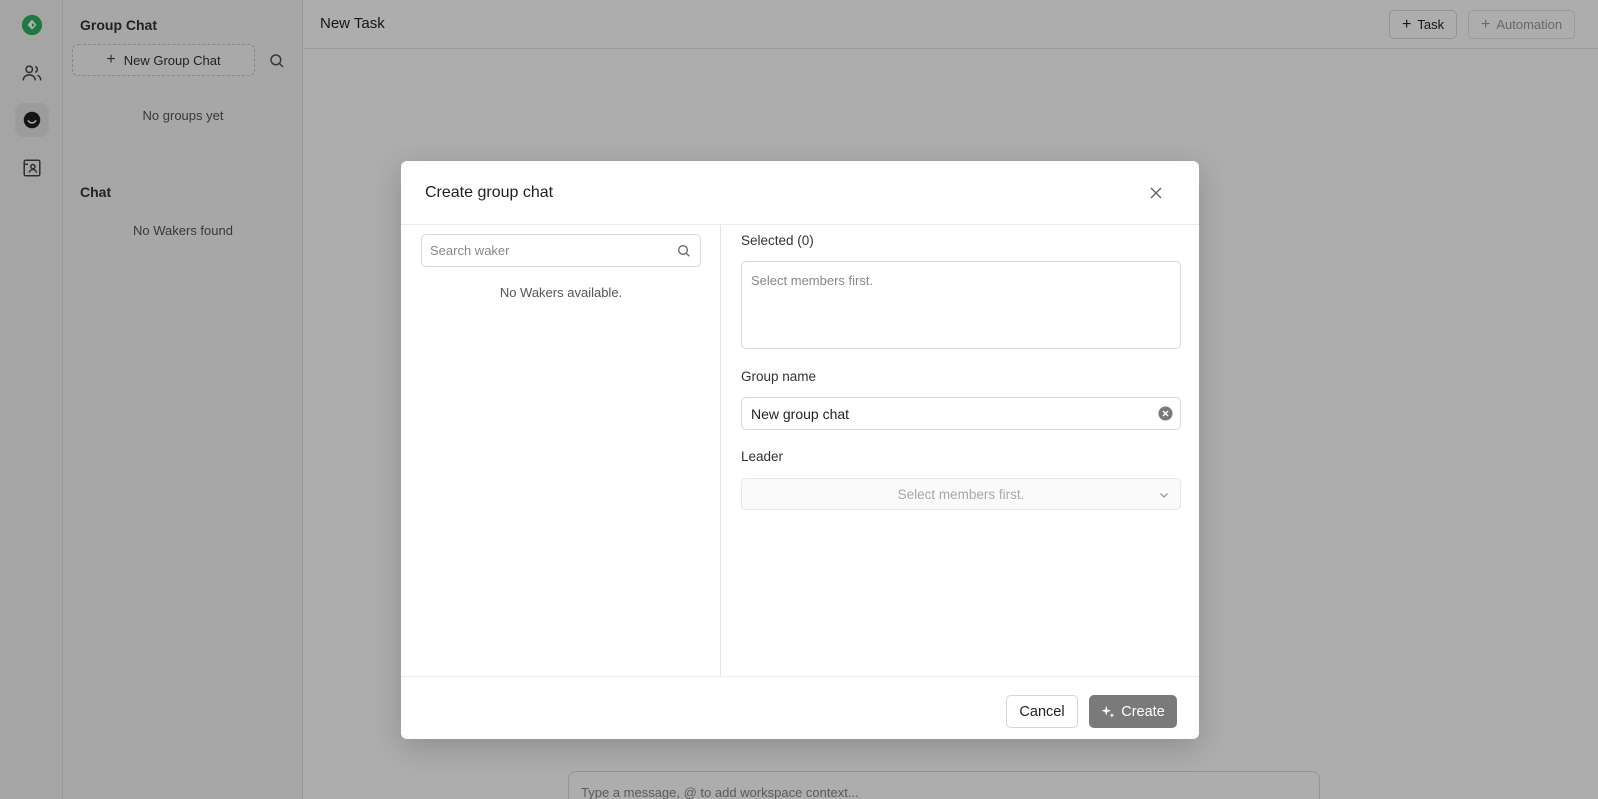  What do you see at coordinates (550, 250) in the screenshot?
I see `search-waker-input` at bounding box center [550, 250].